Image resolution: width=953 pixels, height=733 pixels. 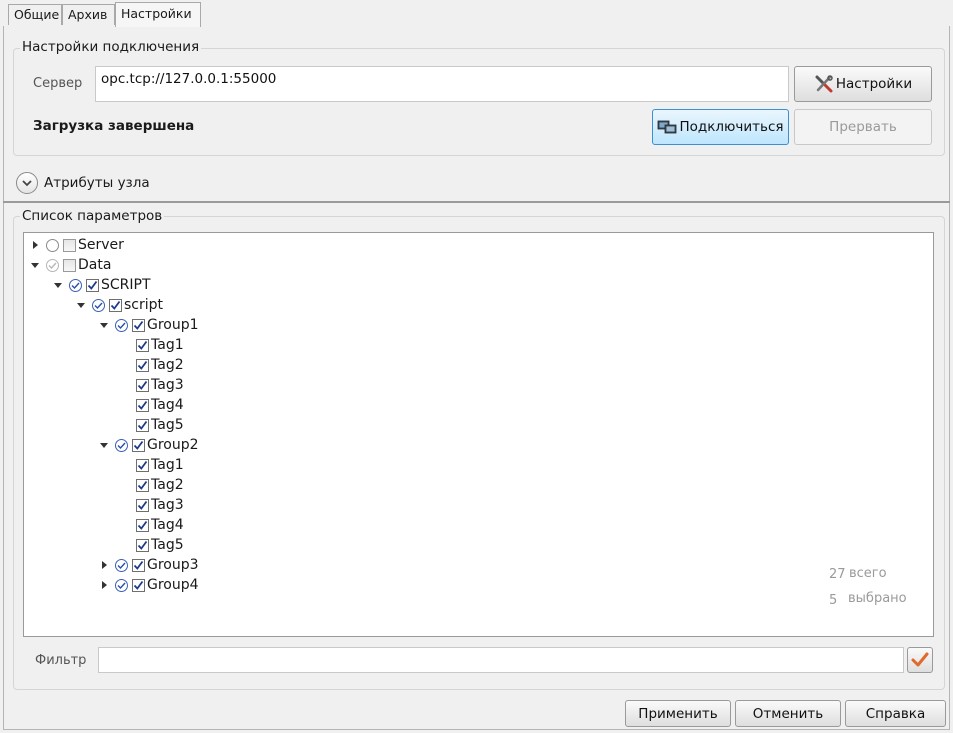 What do you see at coordinates (111, 47) in the screenshot?
I see `connection-settings-title: Настройки подключения` at bounding box center [111, 47].